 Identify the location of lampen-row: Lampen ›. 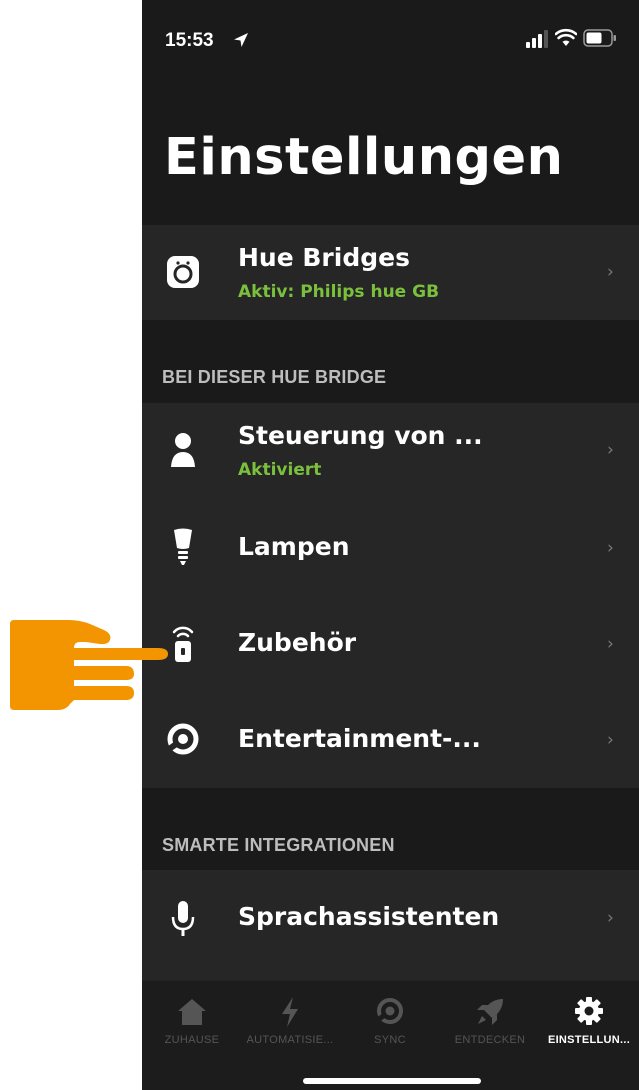
(390, 547).